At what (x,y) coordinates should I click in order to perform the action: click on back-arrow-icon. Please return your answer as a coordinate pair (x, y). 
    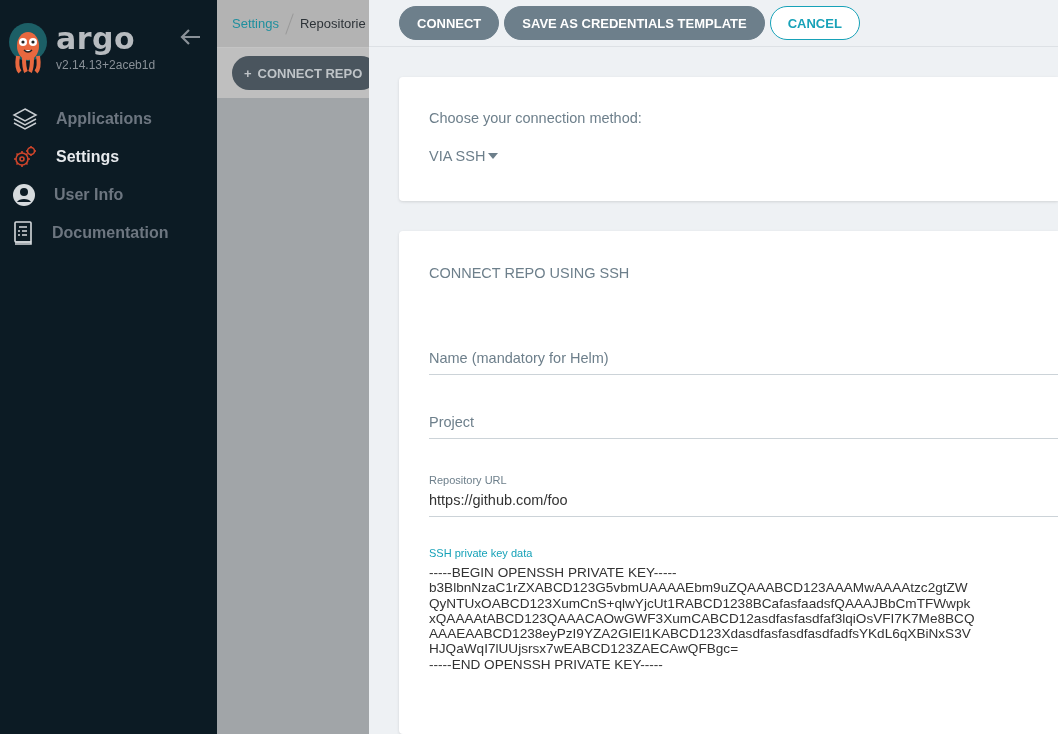
    Looking at the image, I should click on (190, 37).